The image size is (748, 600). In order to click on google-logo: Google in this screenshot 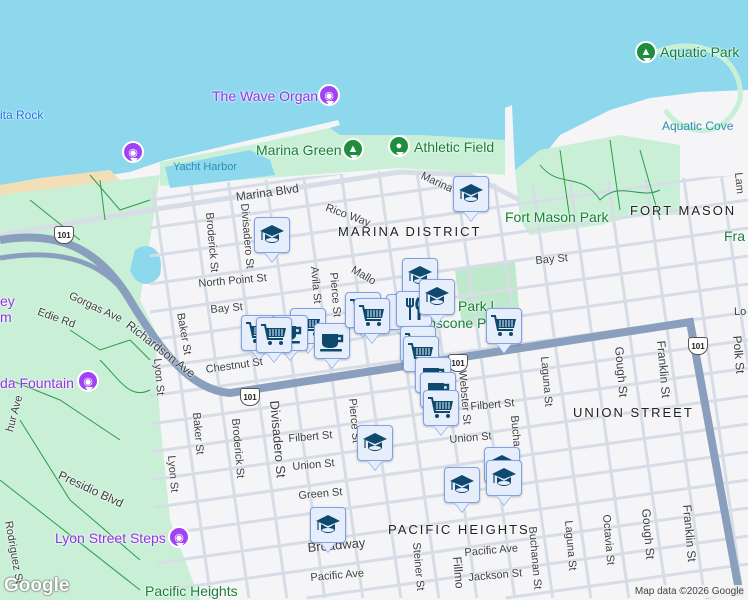, I will do `click(37, 585)`.